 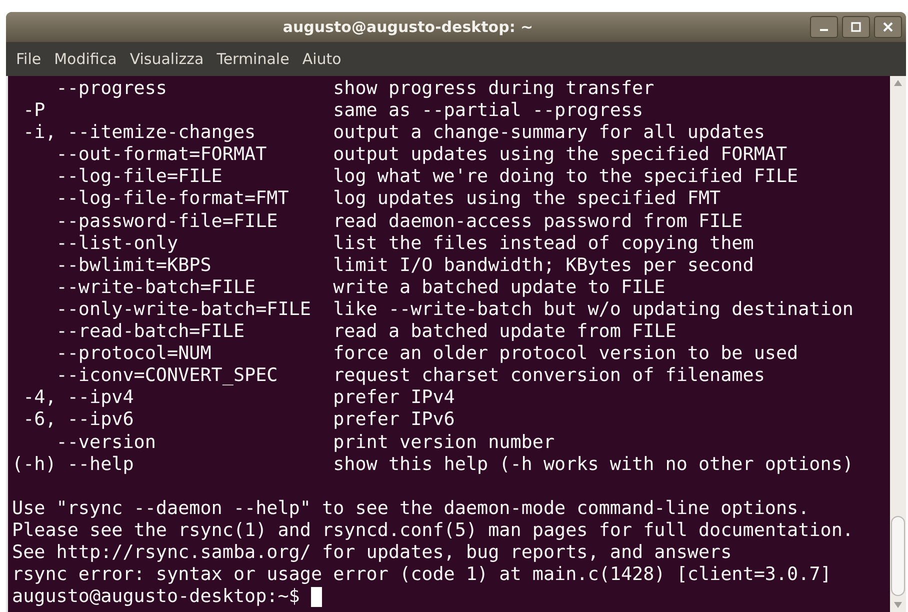 I want to click on minimize-icon, so click(x=824, y=30).